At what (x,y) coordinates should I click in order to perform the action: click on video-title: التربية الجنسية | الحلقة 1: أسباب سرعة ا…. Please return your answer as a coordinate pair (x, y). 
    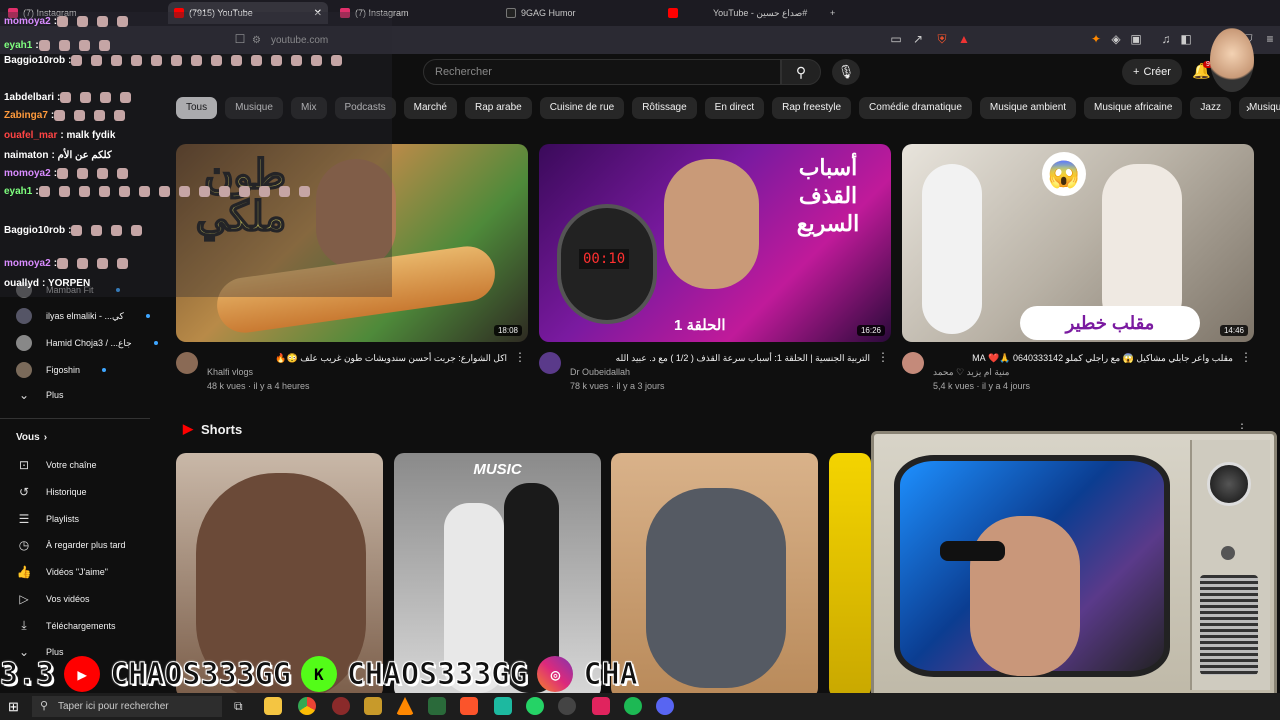
    Looking at the image, I should click on (720, 358).